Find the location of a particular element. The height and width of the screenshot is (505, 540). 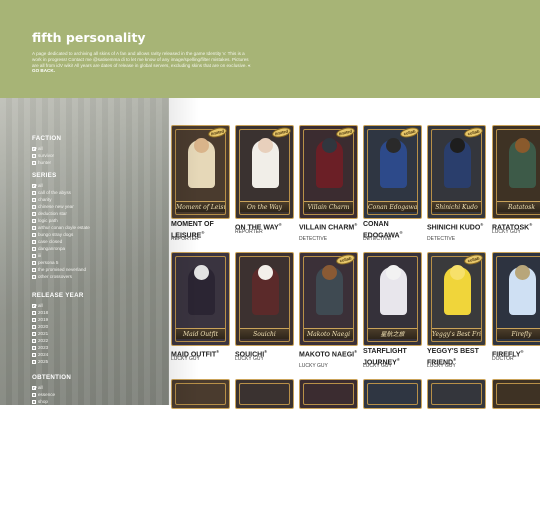

skin-card: Makoto Naegi collab MAKOTO NAEGI® LUCKY GUY is located at coordinates (327, 315).